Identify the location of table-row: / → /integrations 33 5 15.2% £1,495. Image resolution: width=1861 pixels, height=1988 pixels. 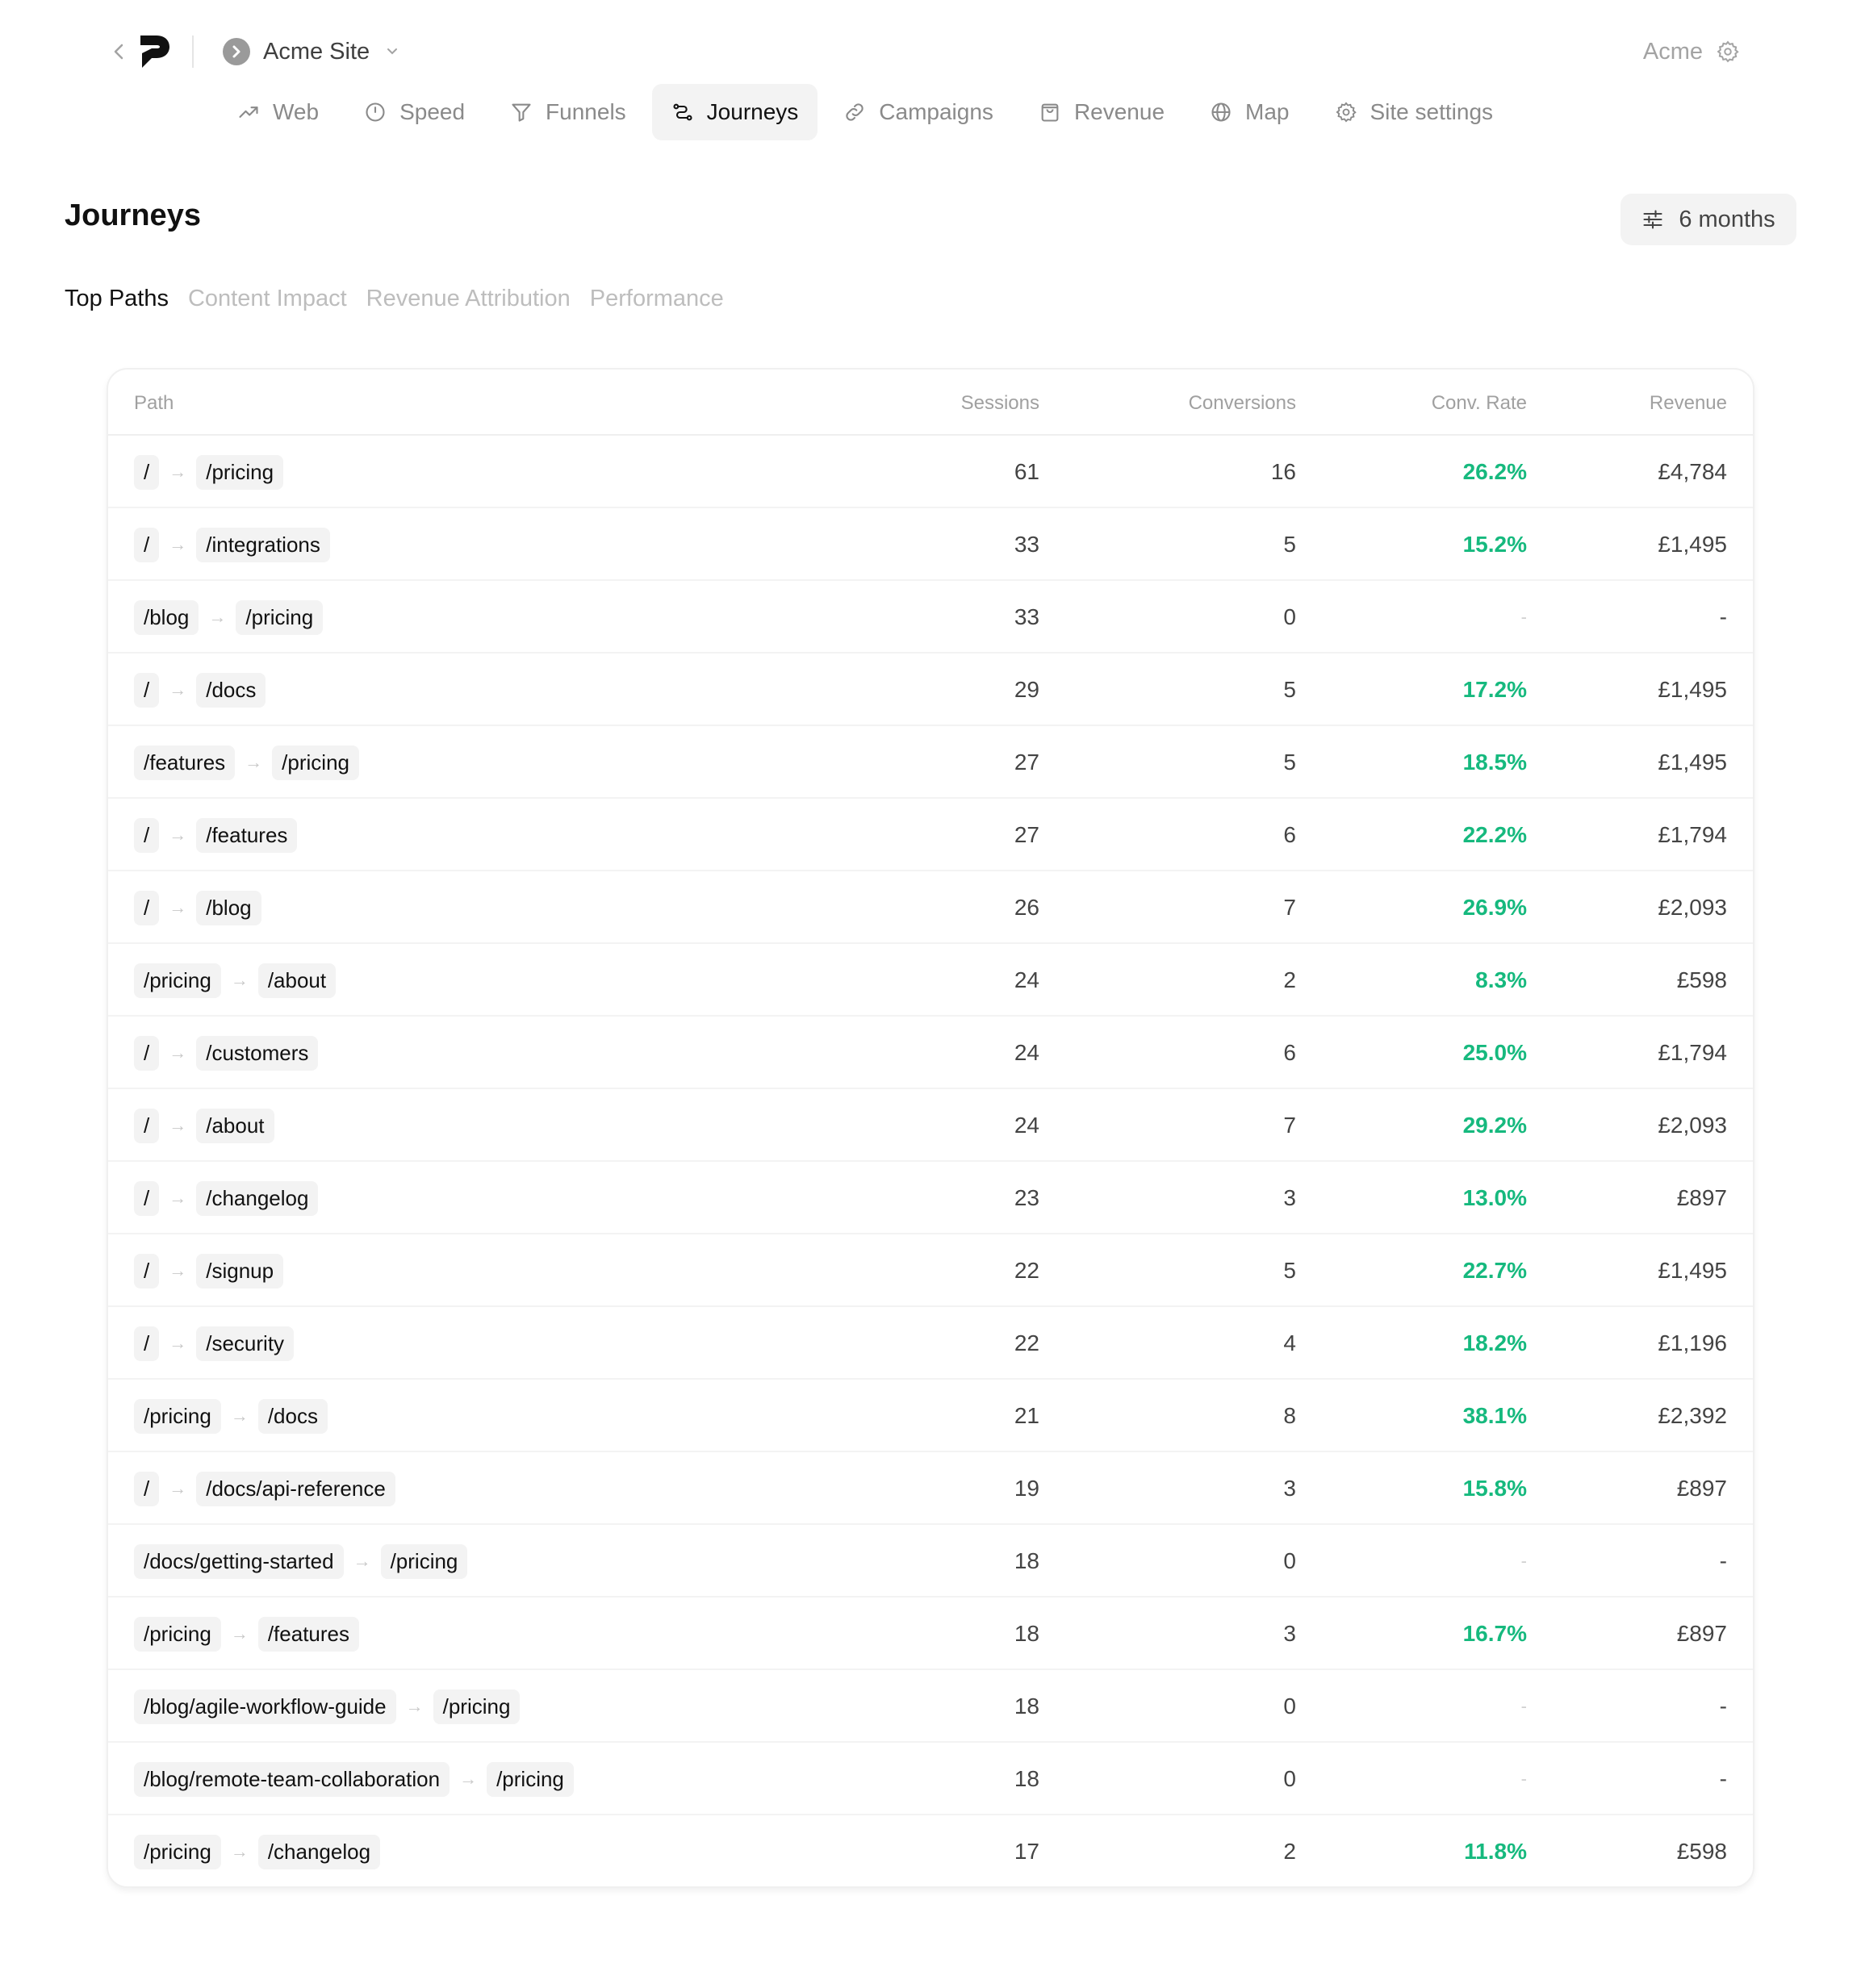
(930, 544).